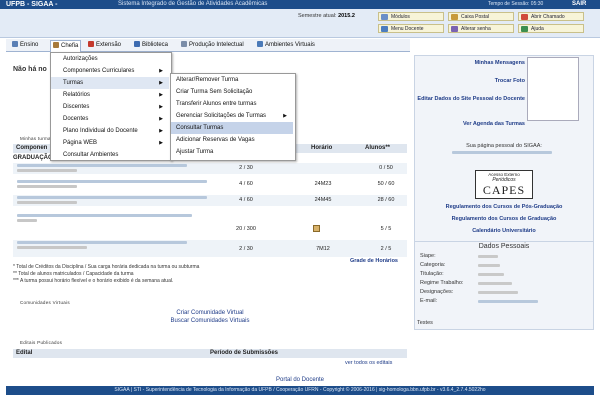 This screenshot has height=401, width=600. What do you see at coordinates (429, 301) in the screenshot?
I see `email-label: E-mail:` at bounding box center [429, 301].